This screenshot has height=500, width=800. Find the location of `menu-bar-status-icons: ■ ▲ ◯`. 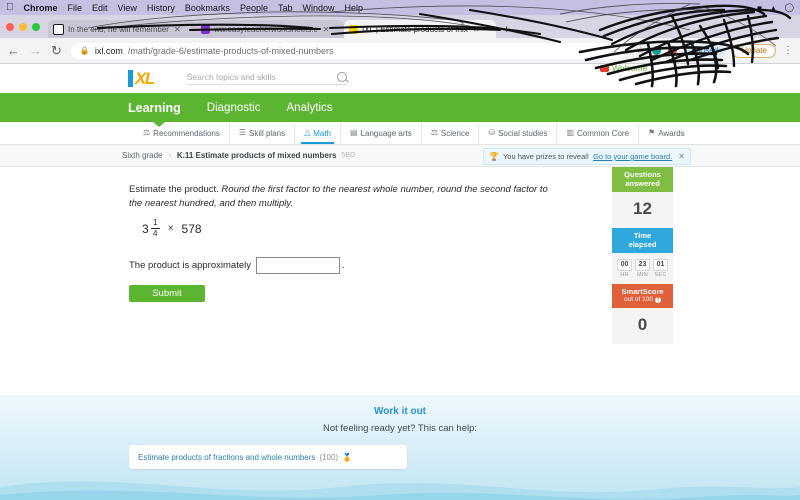

menu-bar-status-icons: ■ ▲ ◯ is located at coordinates (775, 7).